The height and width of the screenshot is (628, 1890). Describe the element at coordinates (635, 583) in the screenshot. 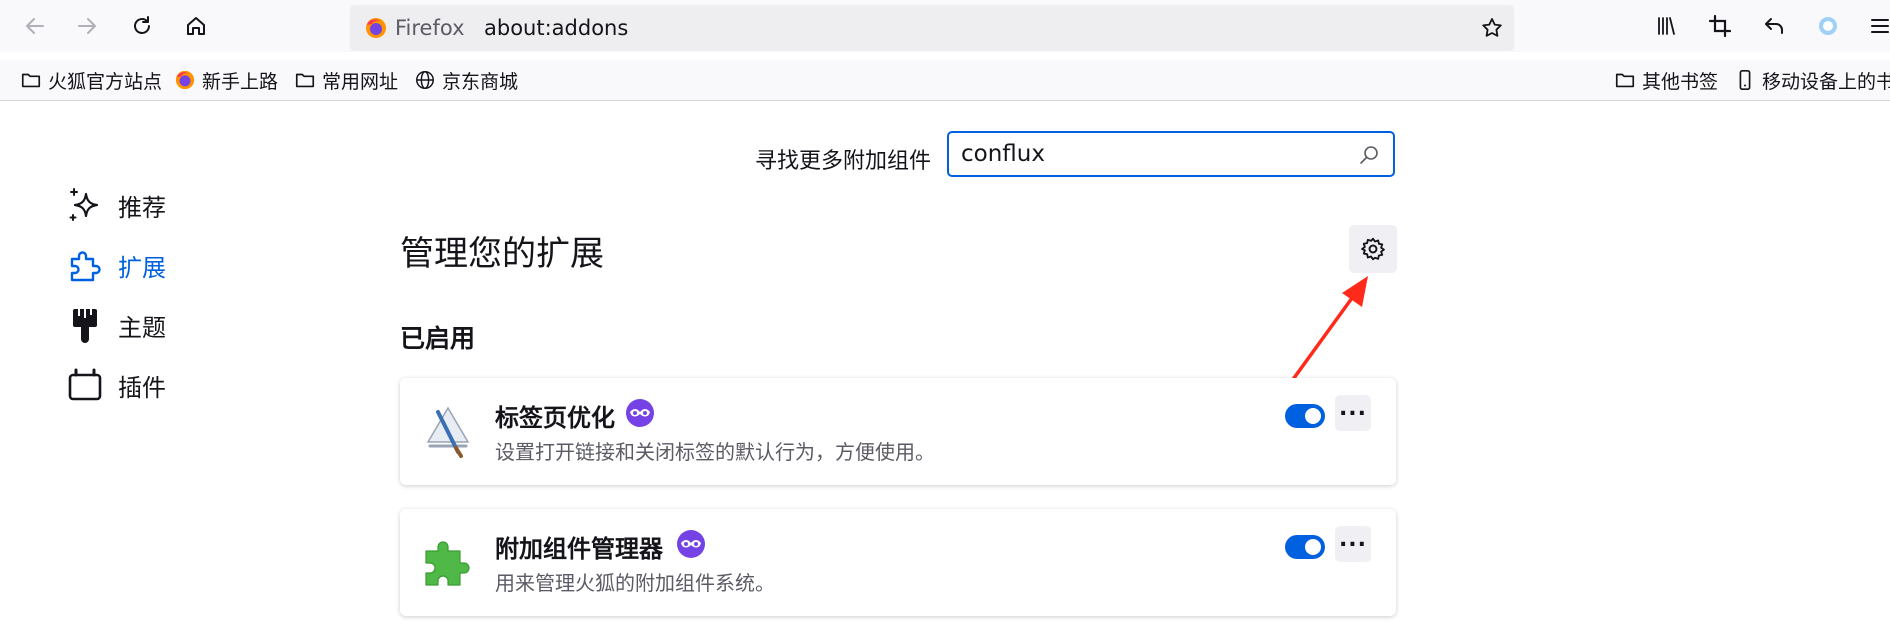

I see `extension-description: 用来管理火狐的附加组件系统。` at that location.